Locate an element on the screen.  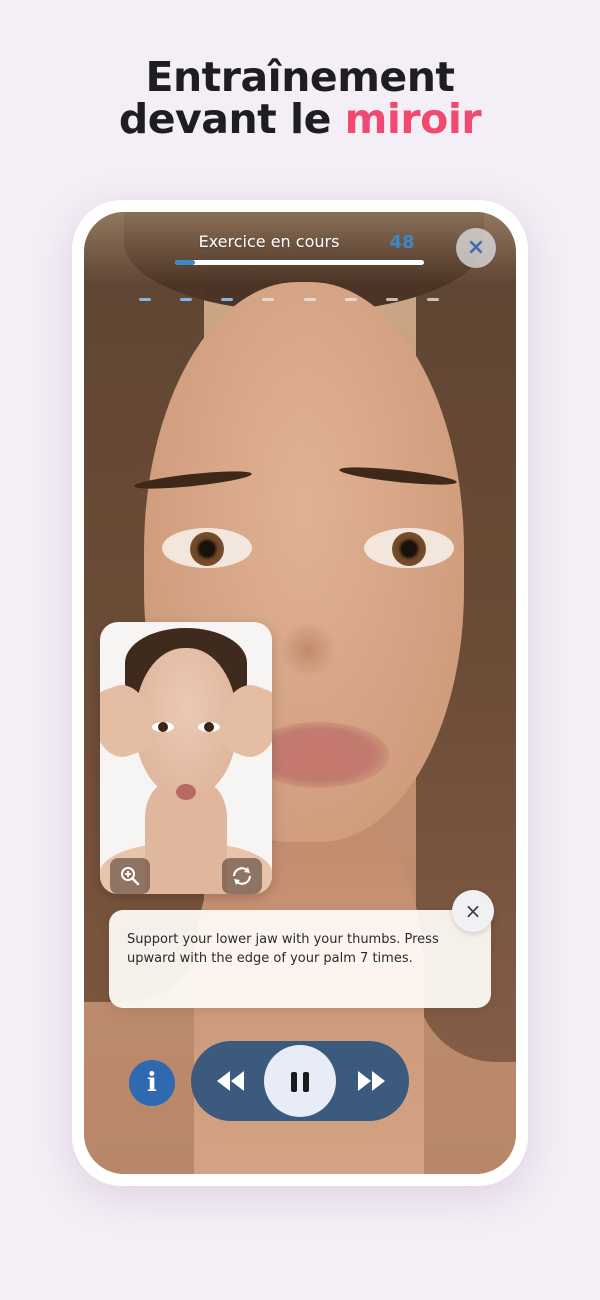
fast-forward-button is located at coordinates (371, 1081).